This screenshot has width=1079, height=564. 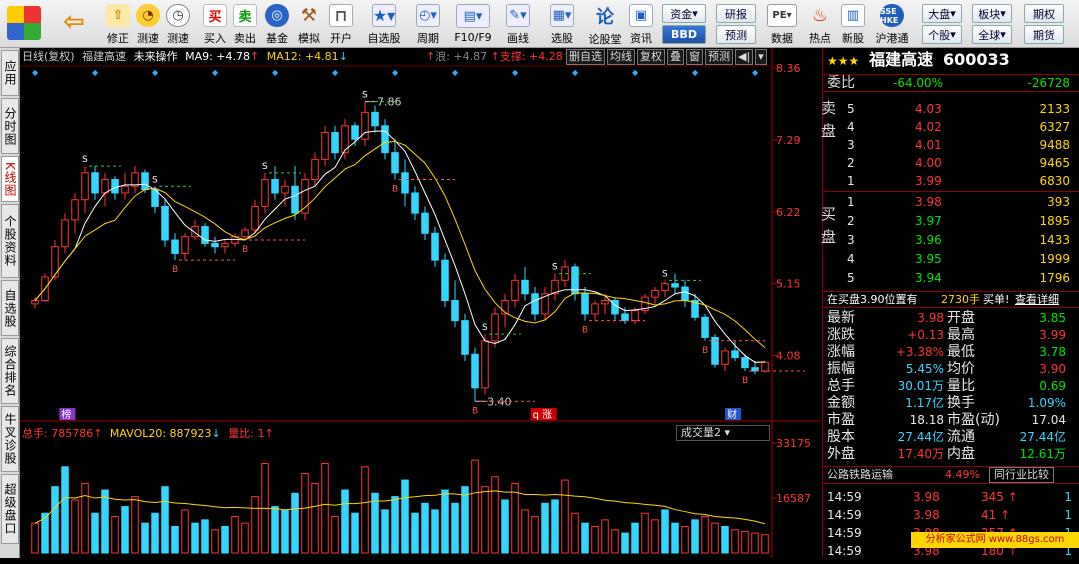 I want to click on qiquan-button: 期权, so click(x=1044, y=13).